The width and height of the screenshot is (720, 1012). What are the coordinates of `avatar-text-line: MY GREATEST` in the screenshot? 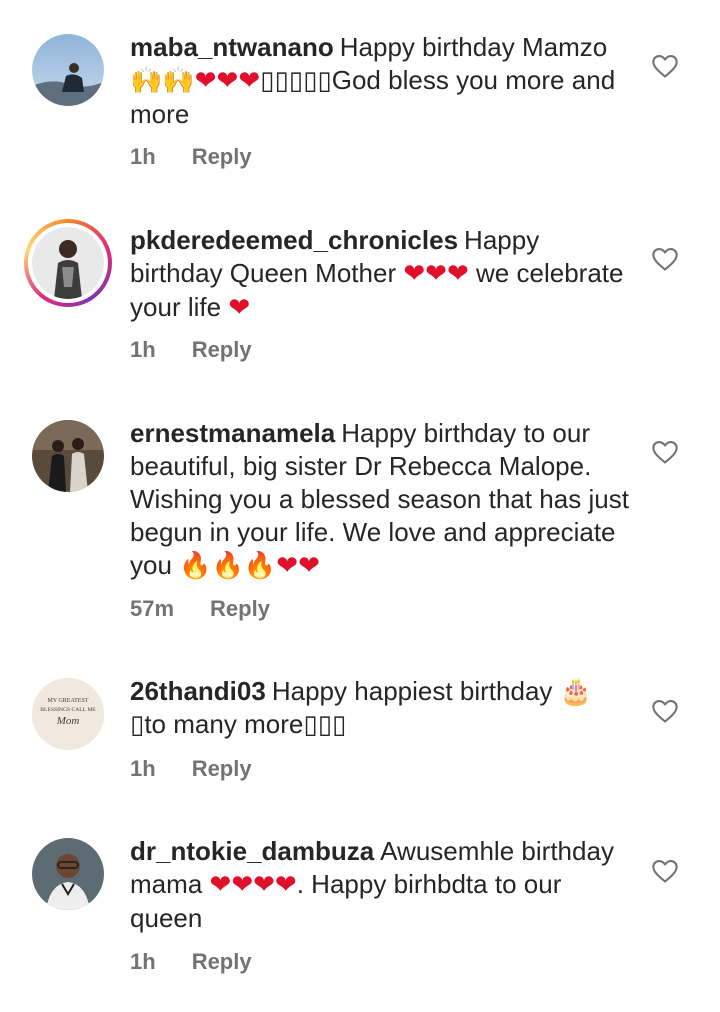 It's located at (68, 701).